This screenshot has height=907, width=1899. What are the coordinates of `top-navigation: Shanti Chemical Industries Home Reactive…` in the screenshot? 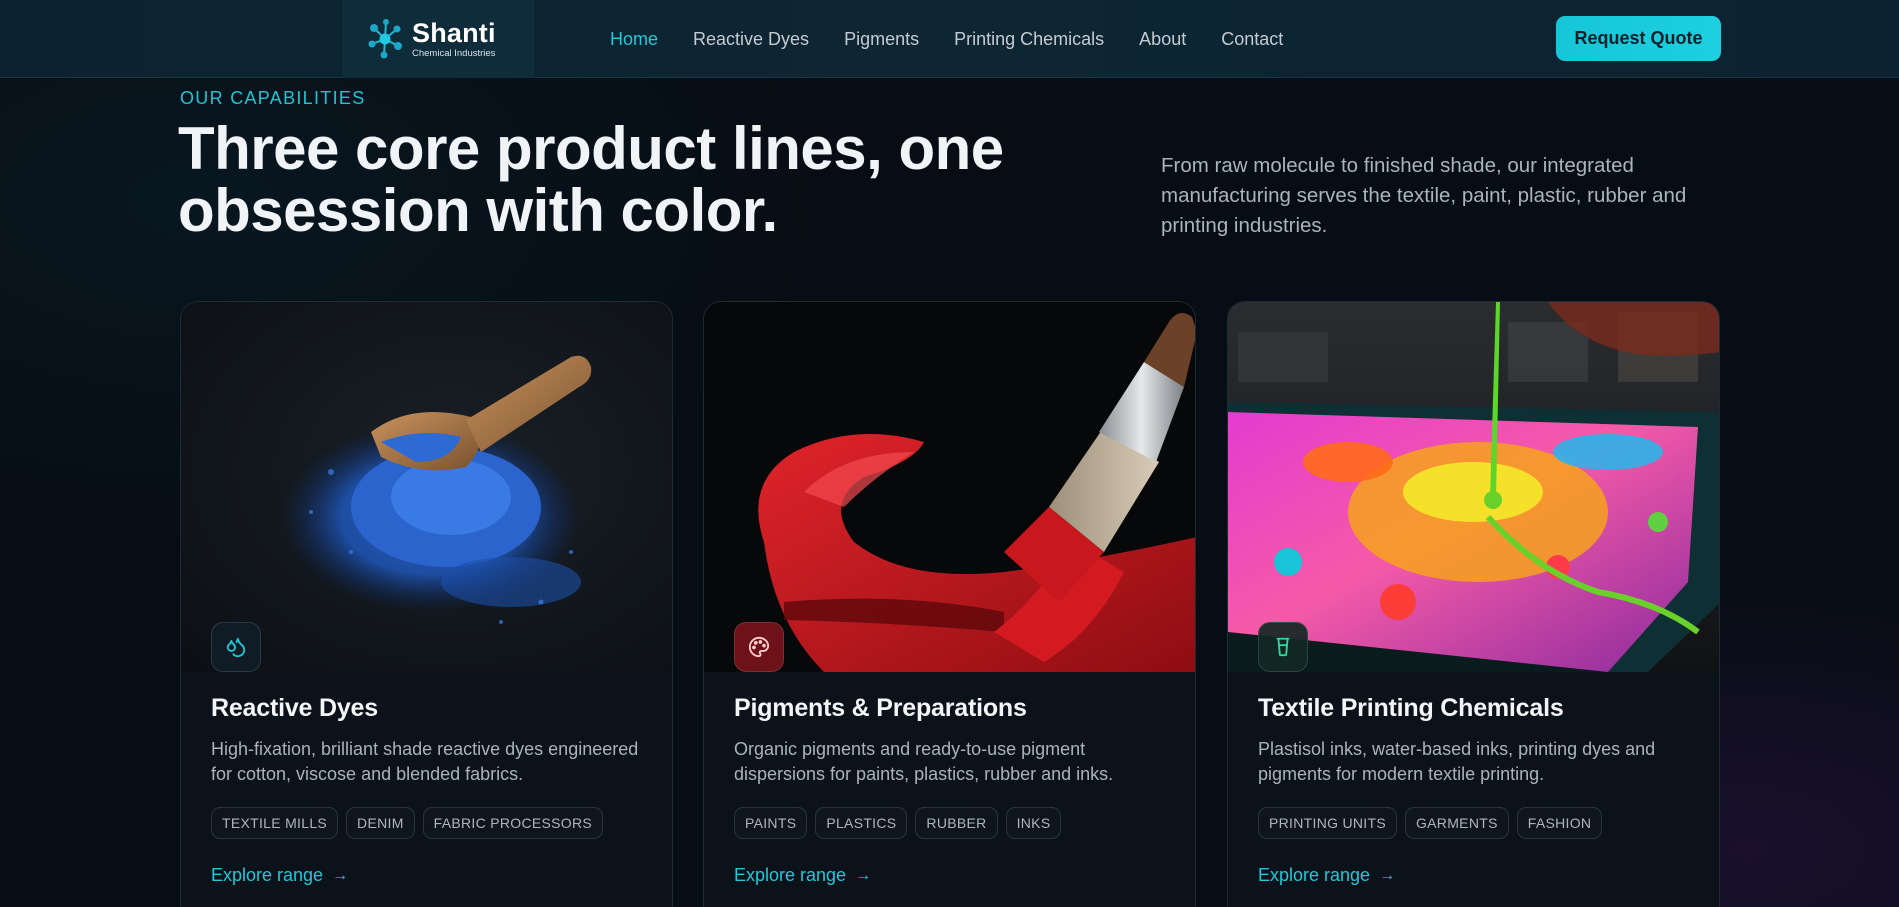 It's located at (949, 39).